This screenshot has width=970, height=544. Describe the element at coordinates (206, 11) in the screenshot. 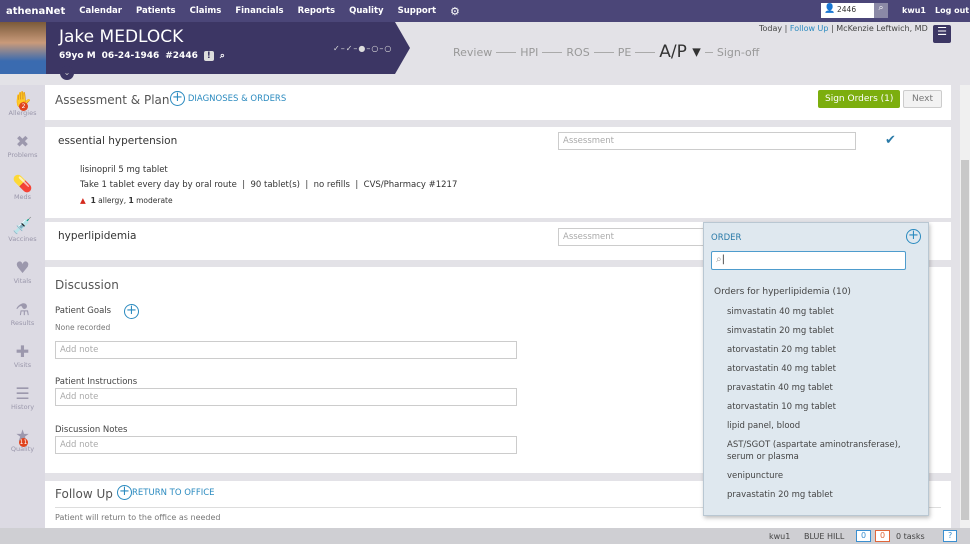

I see `nav-claims: Claims` at that location.